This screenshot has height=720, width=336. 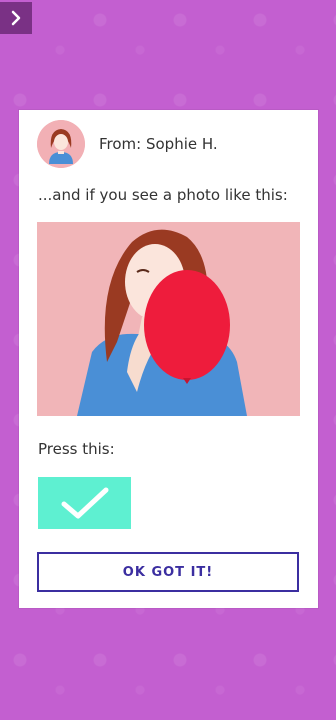 I want to click on sophie-avatar-image, so click(x=61, y=144).